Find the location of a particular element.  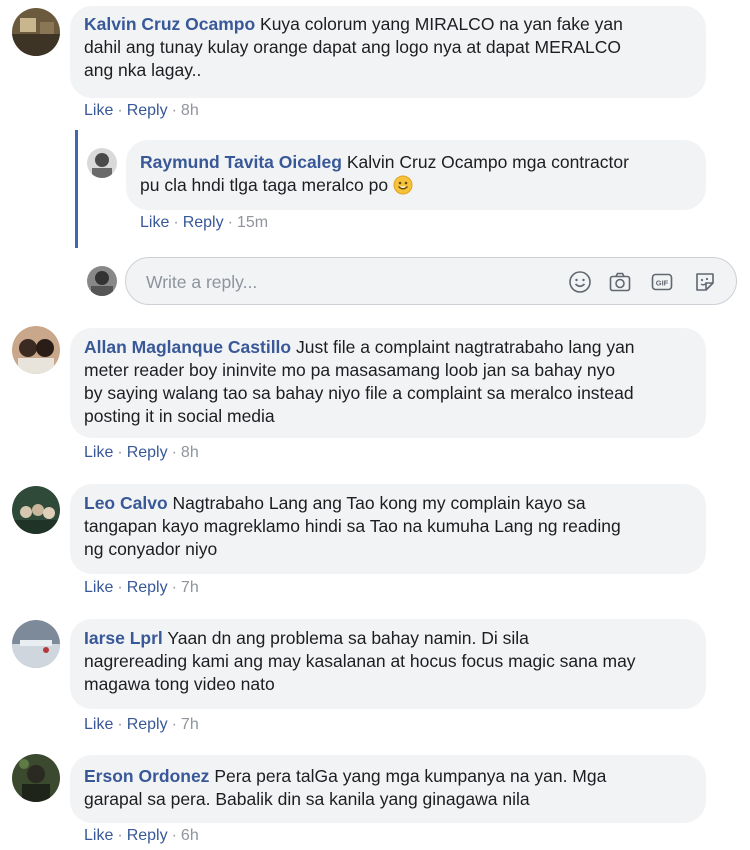

sticker-icon is located at coordinates (705, 282).